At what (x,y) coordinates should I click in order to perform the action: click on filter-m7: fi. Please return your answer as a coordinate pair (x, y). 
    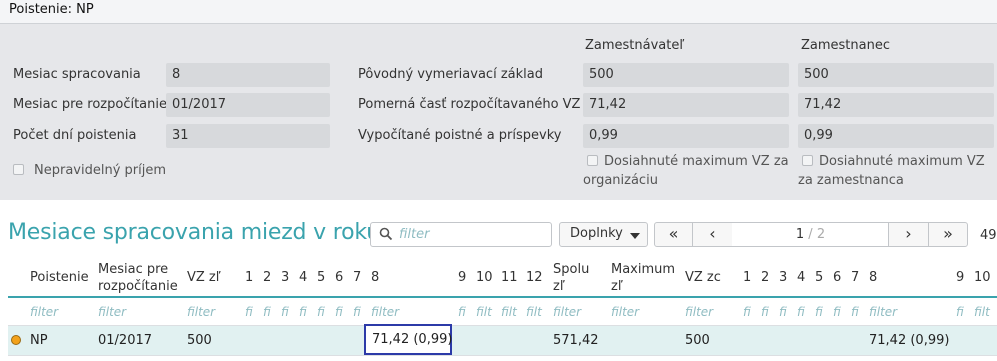
    Looking at the image, I should click on (357, 312).